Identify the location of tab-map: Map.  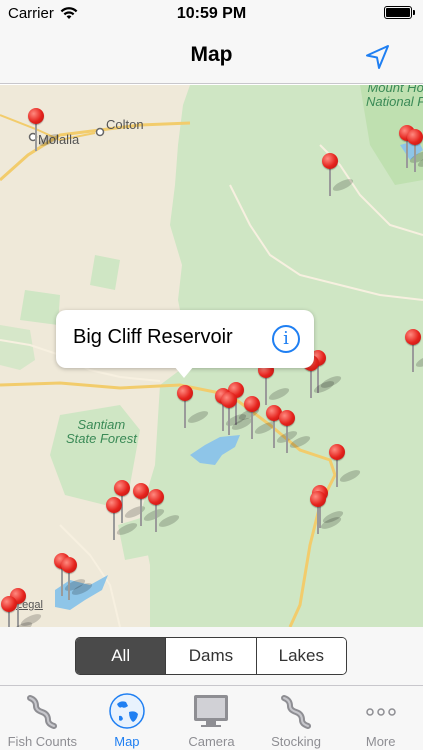
(127, 718).